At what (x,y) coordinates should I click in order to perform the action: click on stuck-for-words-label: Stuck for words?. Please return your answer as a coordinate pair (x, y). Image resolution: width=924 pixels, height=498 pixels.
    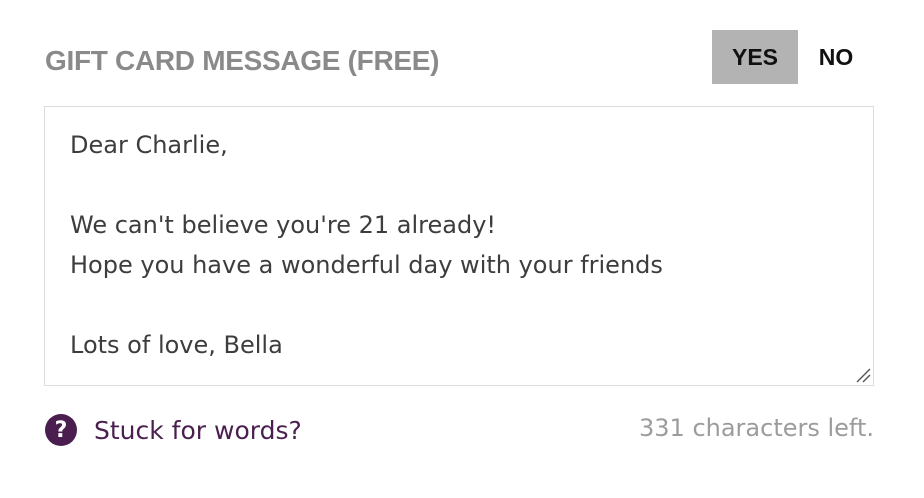
    Looking at the image, I should click on (198, 430).